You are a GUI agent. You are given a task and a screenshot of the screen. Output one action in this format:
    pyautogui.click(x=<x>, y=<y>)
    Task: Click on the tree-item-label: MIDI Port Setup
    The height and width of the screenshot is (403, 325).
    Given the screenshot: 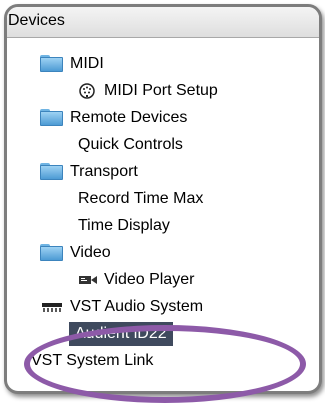 What is the action you would take?
    pyautogui.click(x=161, y=90)
    